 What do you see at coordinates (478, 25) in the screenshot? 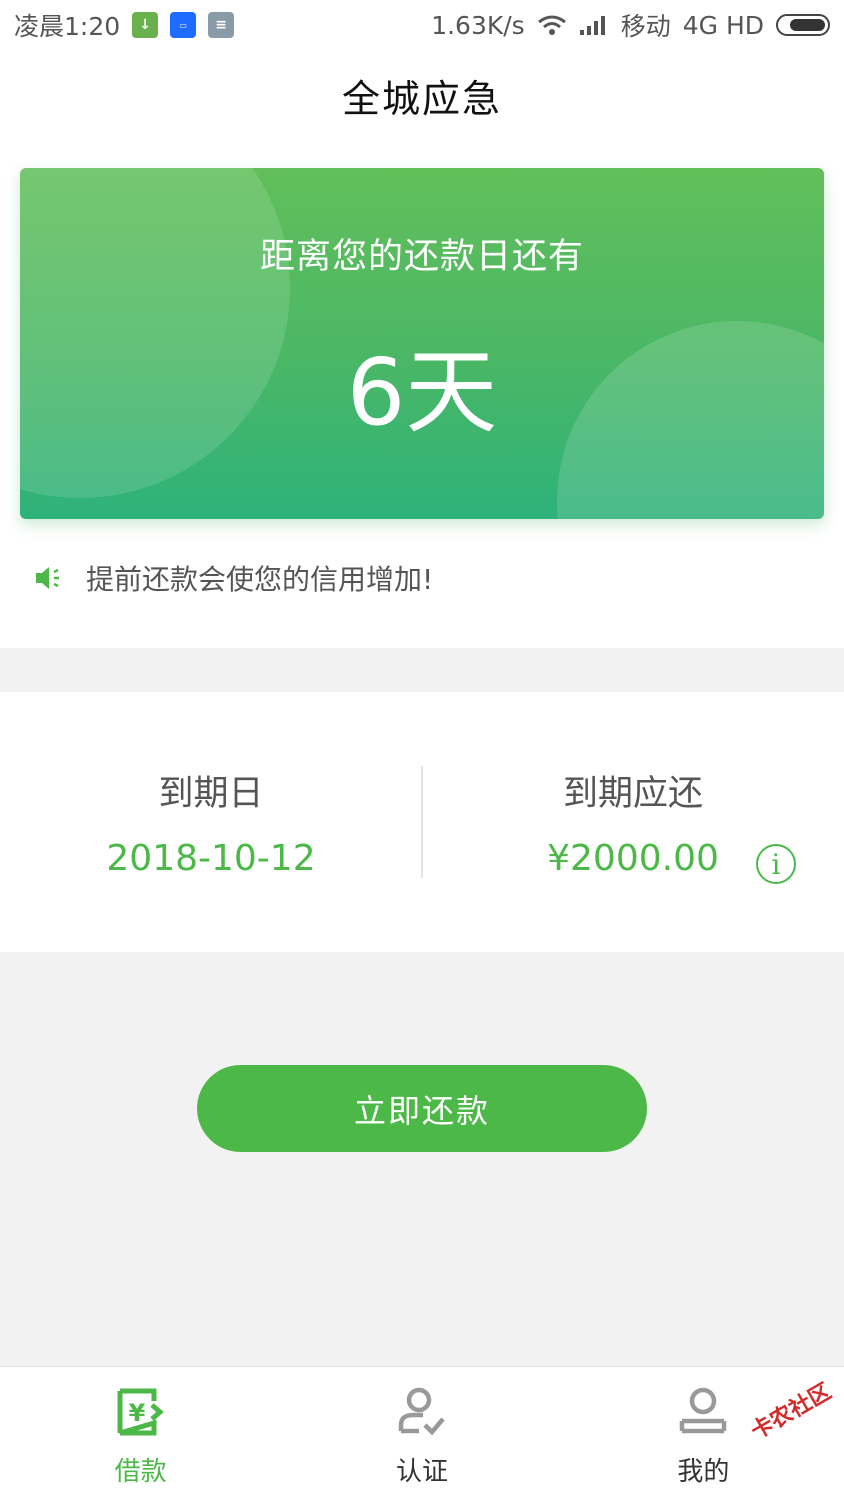
I see `network-speed: 1.63K/s` at bounding box center [478, 25].